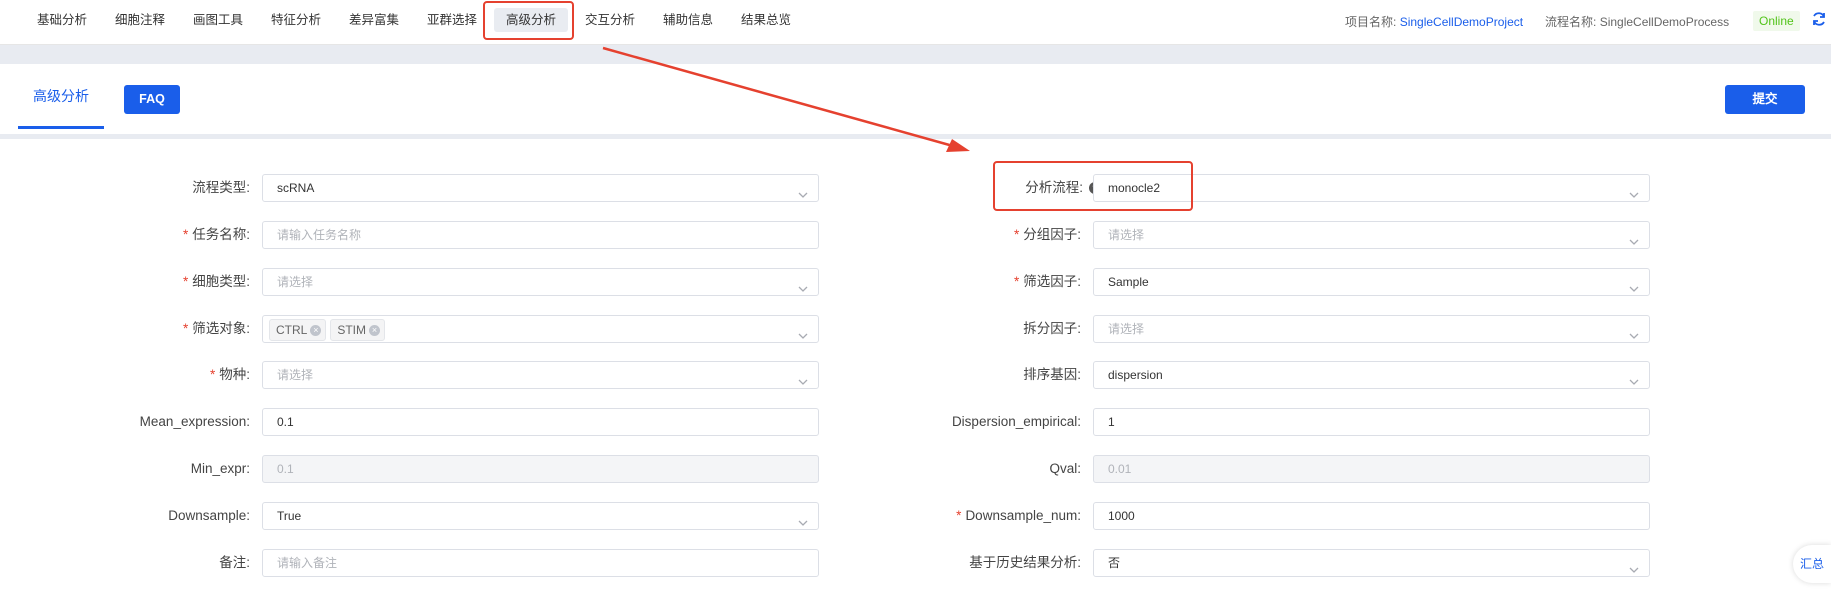  What do you see at coordinates (1121, 516) in the screenshot?
I see `field-value: 1000` at bounding box center [1121, 516].